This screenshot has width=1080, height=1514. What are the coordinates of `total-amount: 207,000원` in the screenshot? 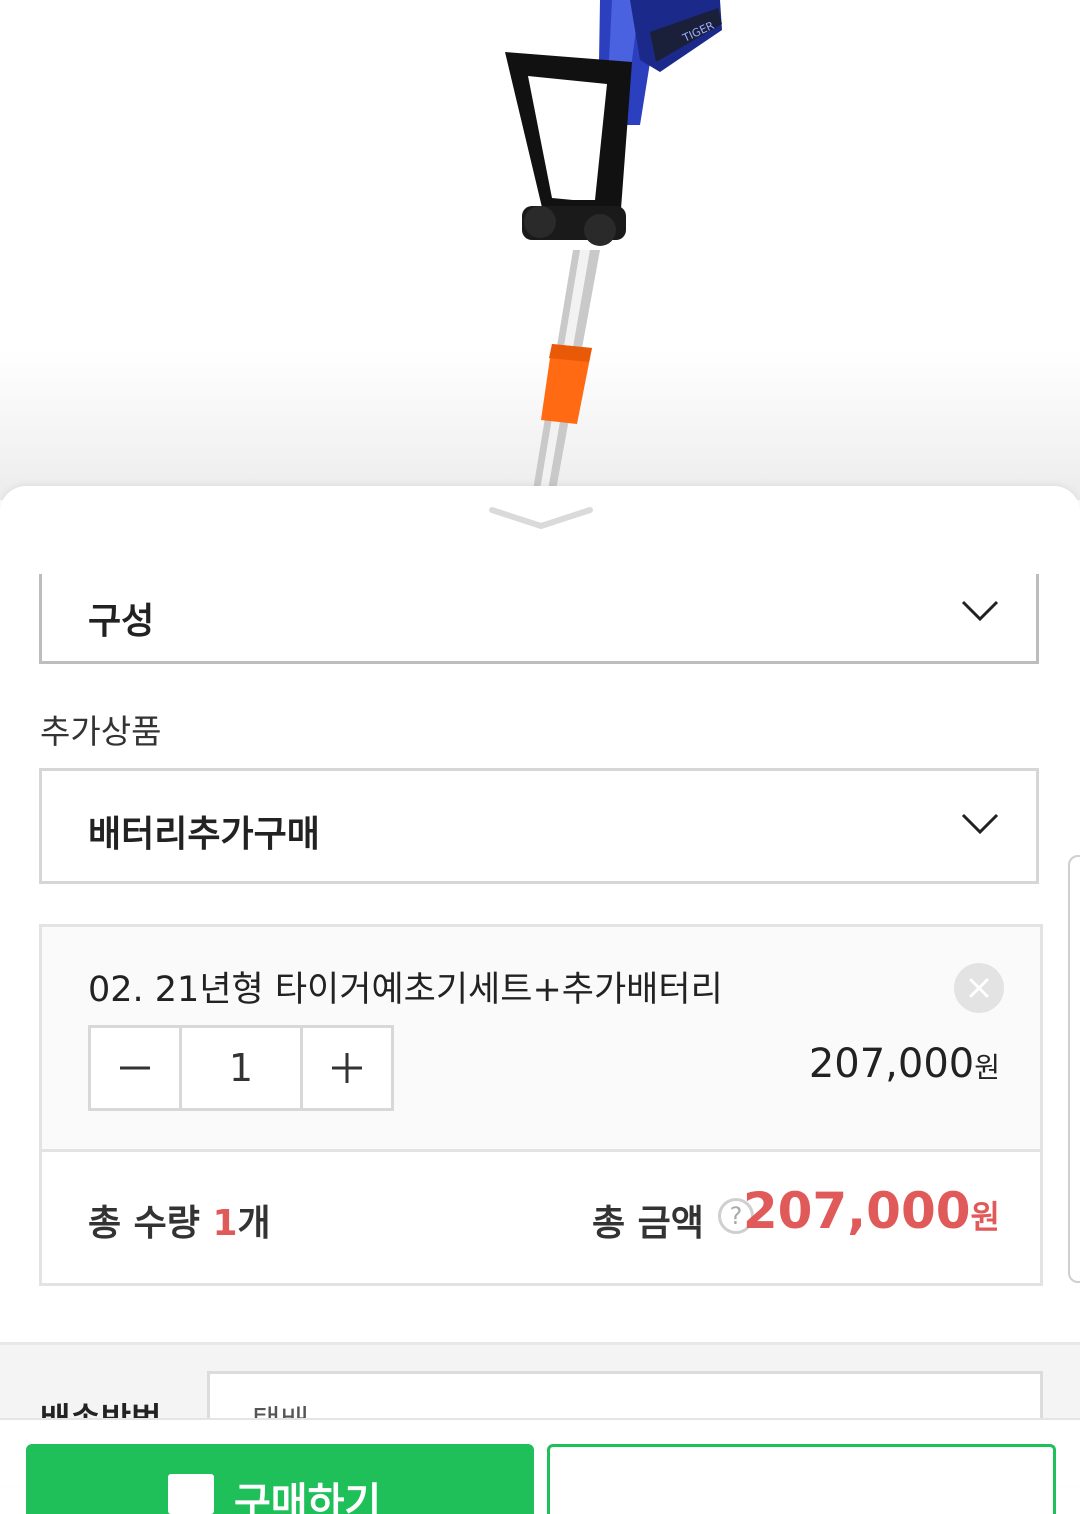 It's located at (871, 1211).